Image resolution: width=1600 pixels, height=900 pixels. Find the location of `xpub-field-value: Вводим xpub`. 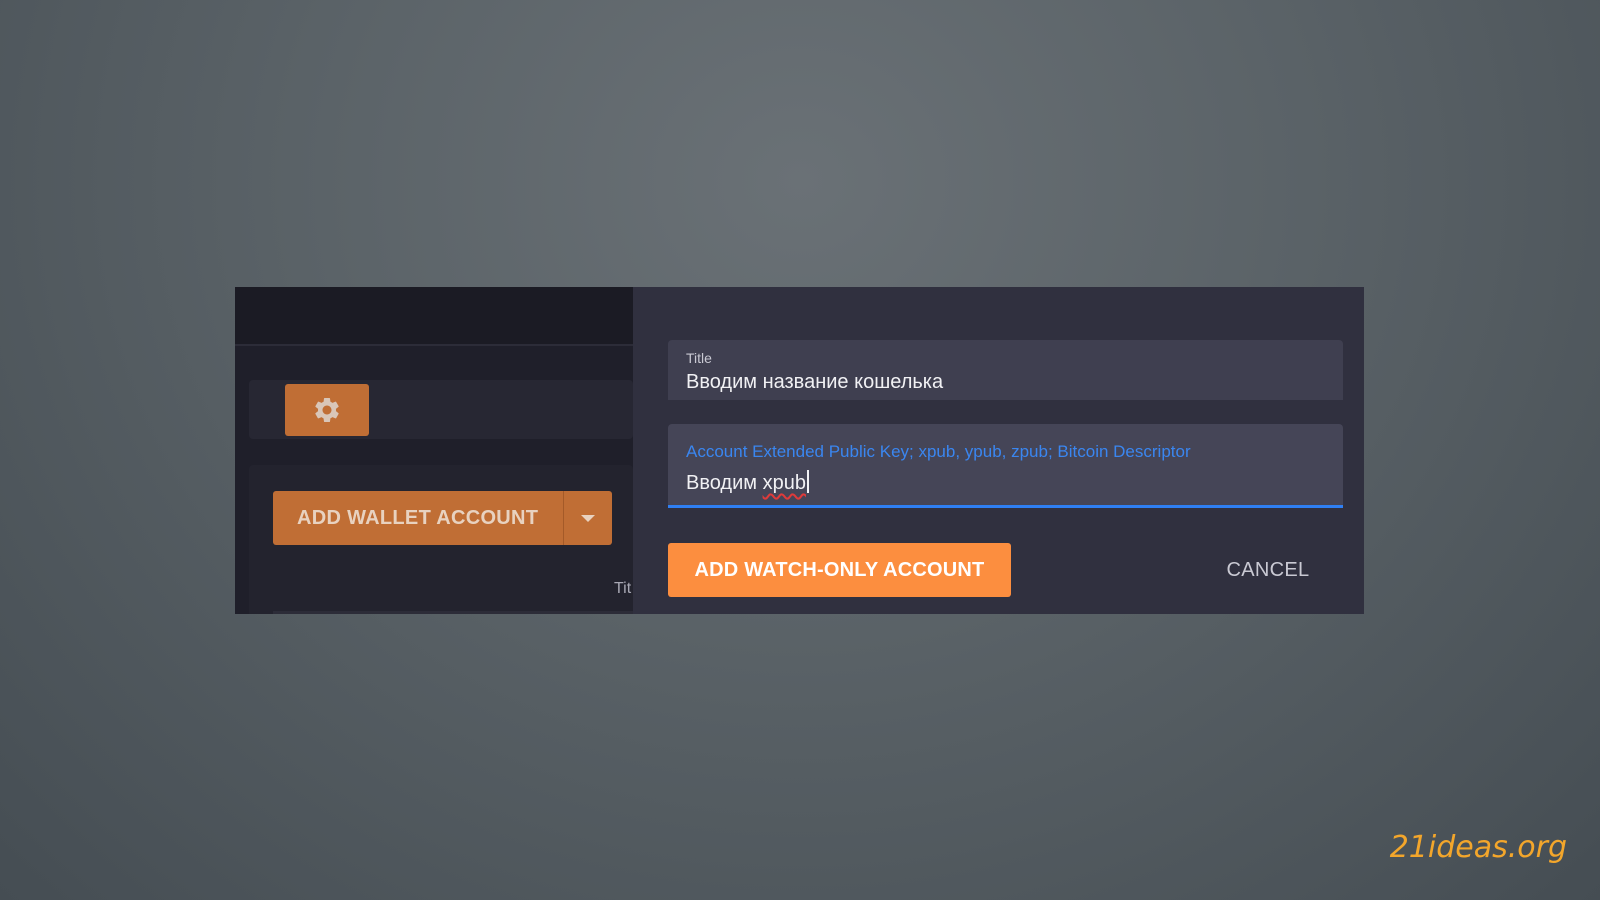

xpub-field-value: Вводим xpub is located at coordinates (1014, 482).